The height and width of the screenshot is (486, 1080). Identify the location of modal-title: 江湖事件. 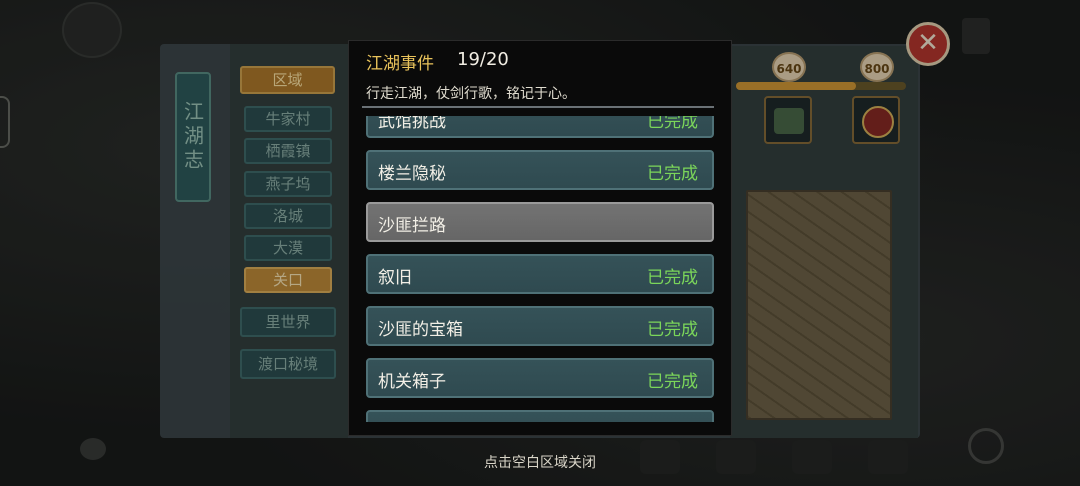
(400, 64).